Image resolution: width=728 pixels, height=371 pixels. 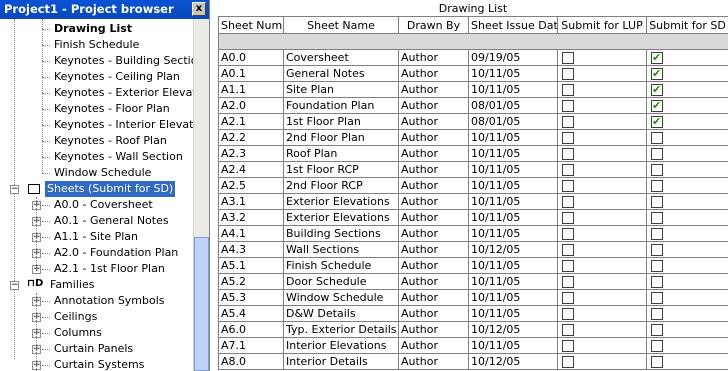 What do you see at coordinates (112, 109) in the screenshot?
I see `schedule-item: Keynotes - Floor Plan` at bounding box center [112, 109].